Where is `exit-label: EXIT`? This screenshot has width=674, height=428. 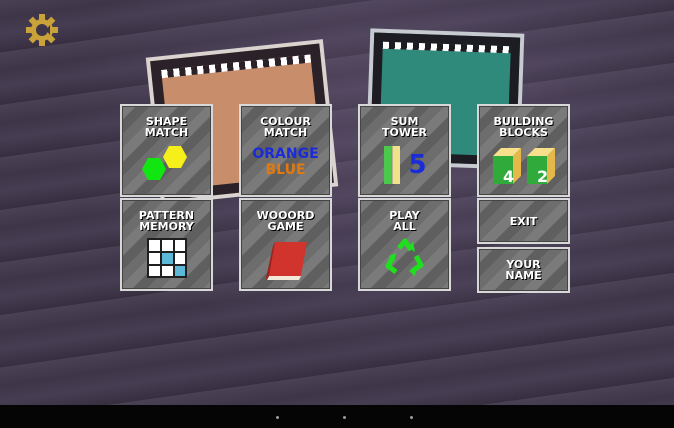
exit-label: EXIT is located at coordinates (523, 221).